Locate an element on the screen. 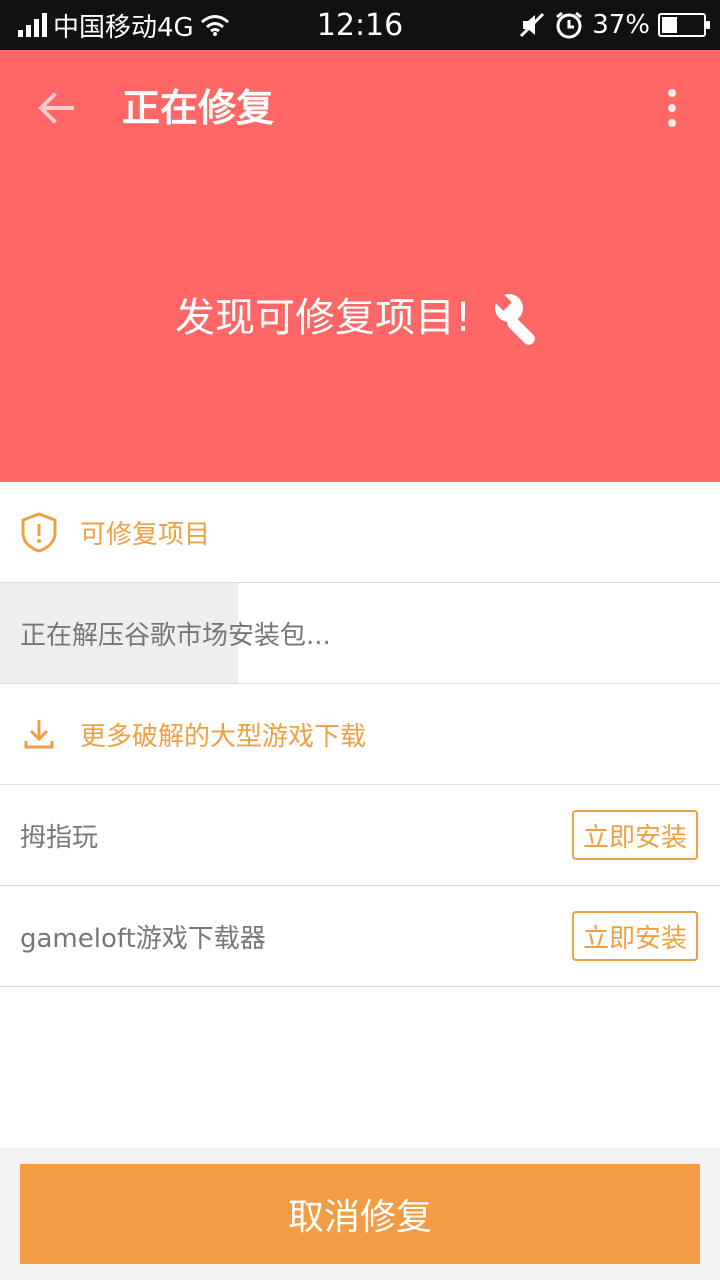  hero-message: 发现可修复项目! is located at coordinates (360, 318).